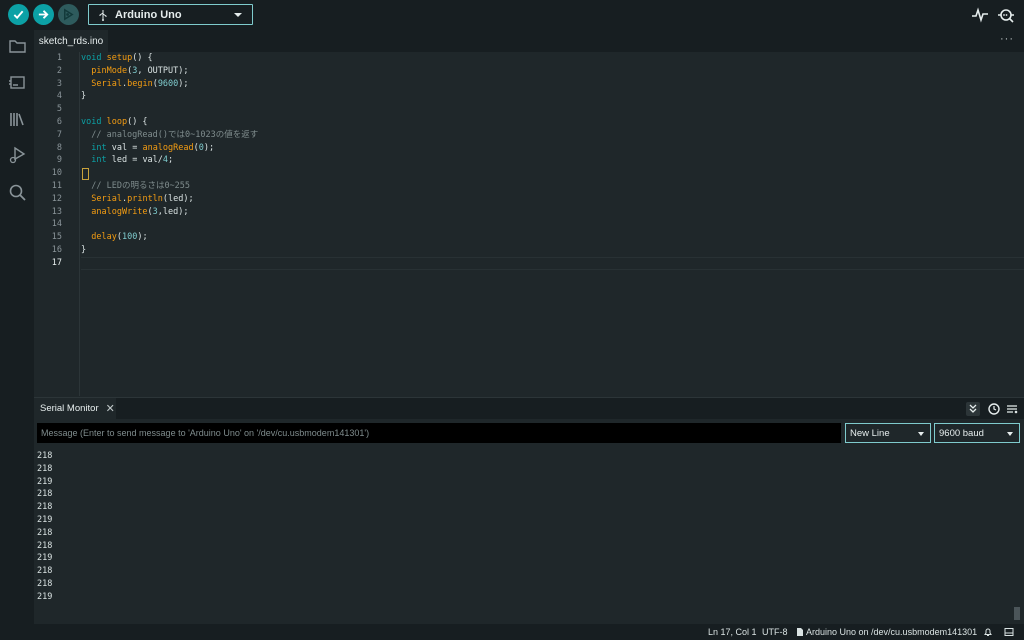 The image size is (1024, 640). Describe the element at coordinates (114, 237) in the screenshot. I see `code-line: delay(100);` at that location.